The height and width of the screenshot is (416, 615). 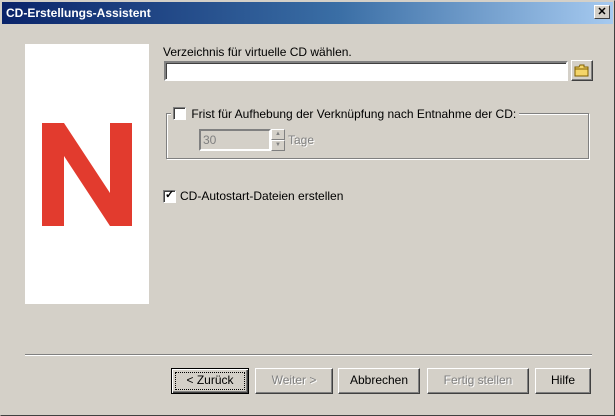 I want to click on finish-button: Fertig stellen, so click(x=478, y=381).